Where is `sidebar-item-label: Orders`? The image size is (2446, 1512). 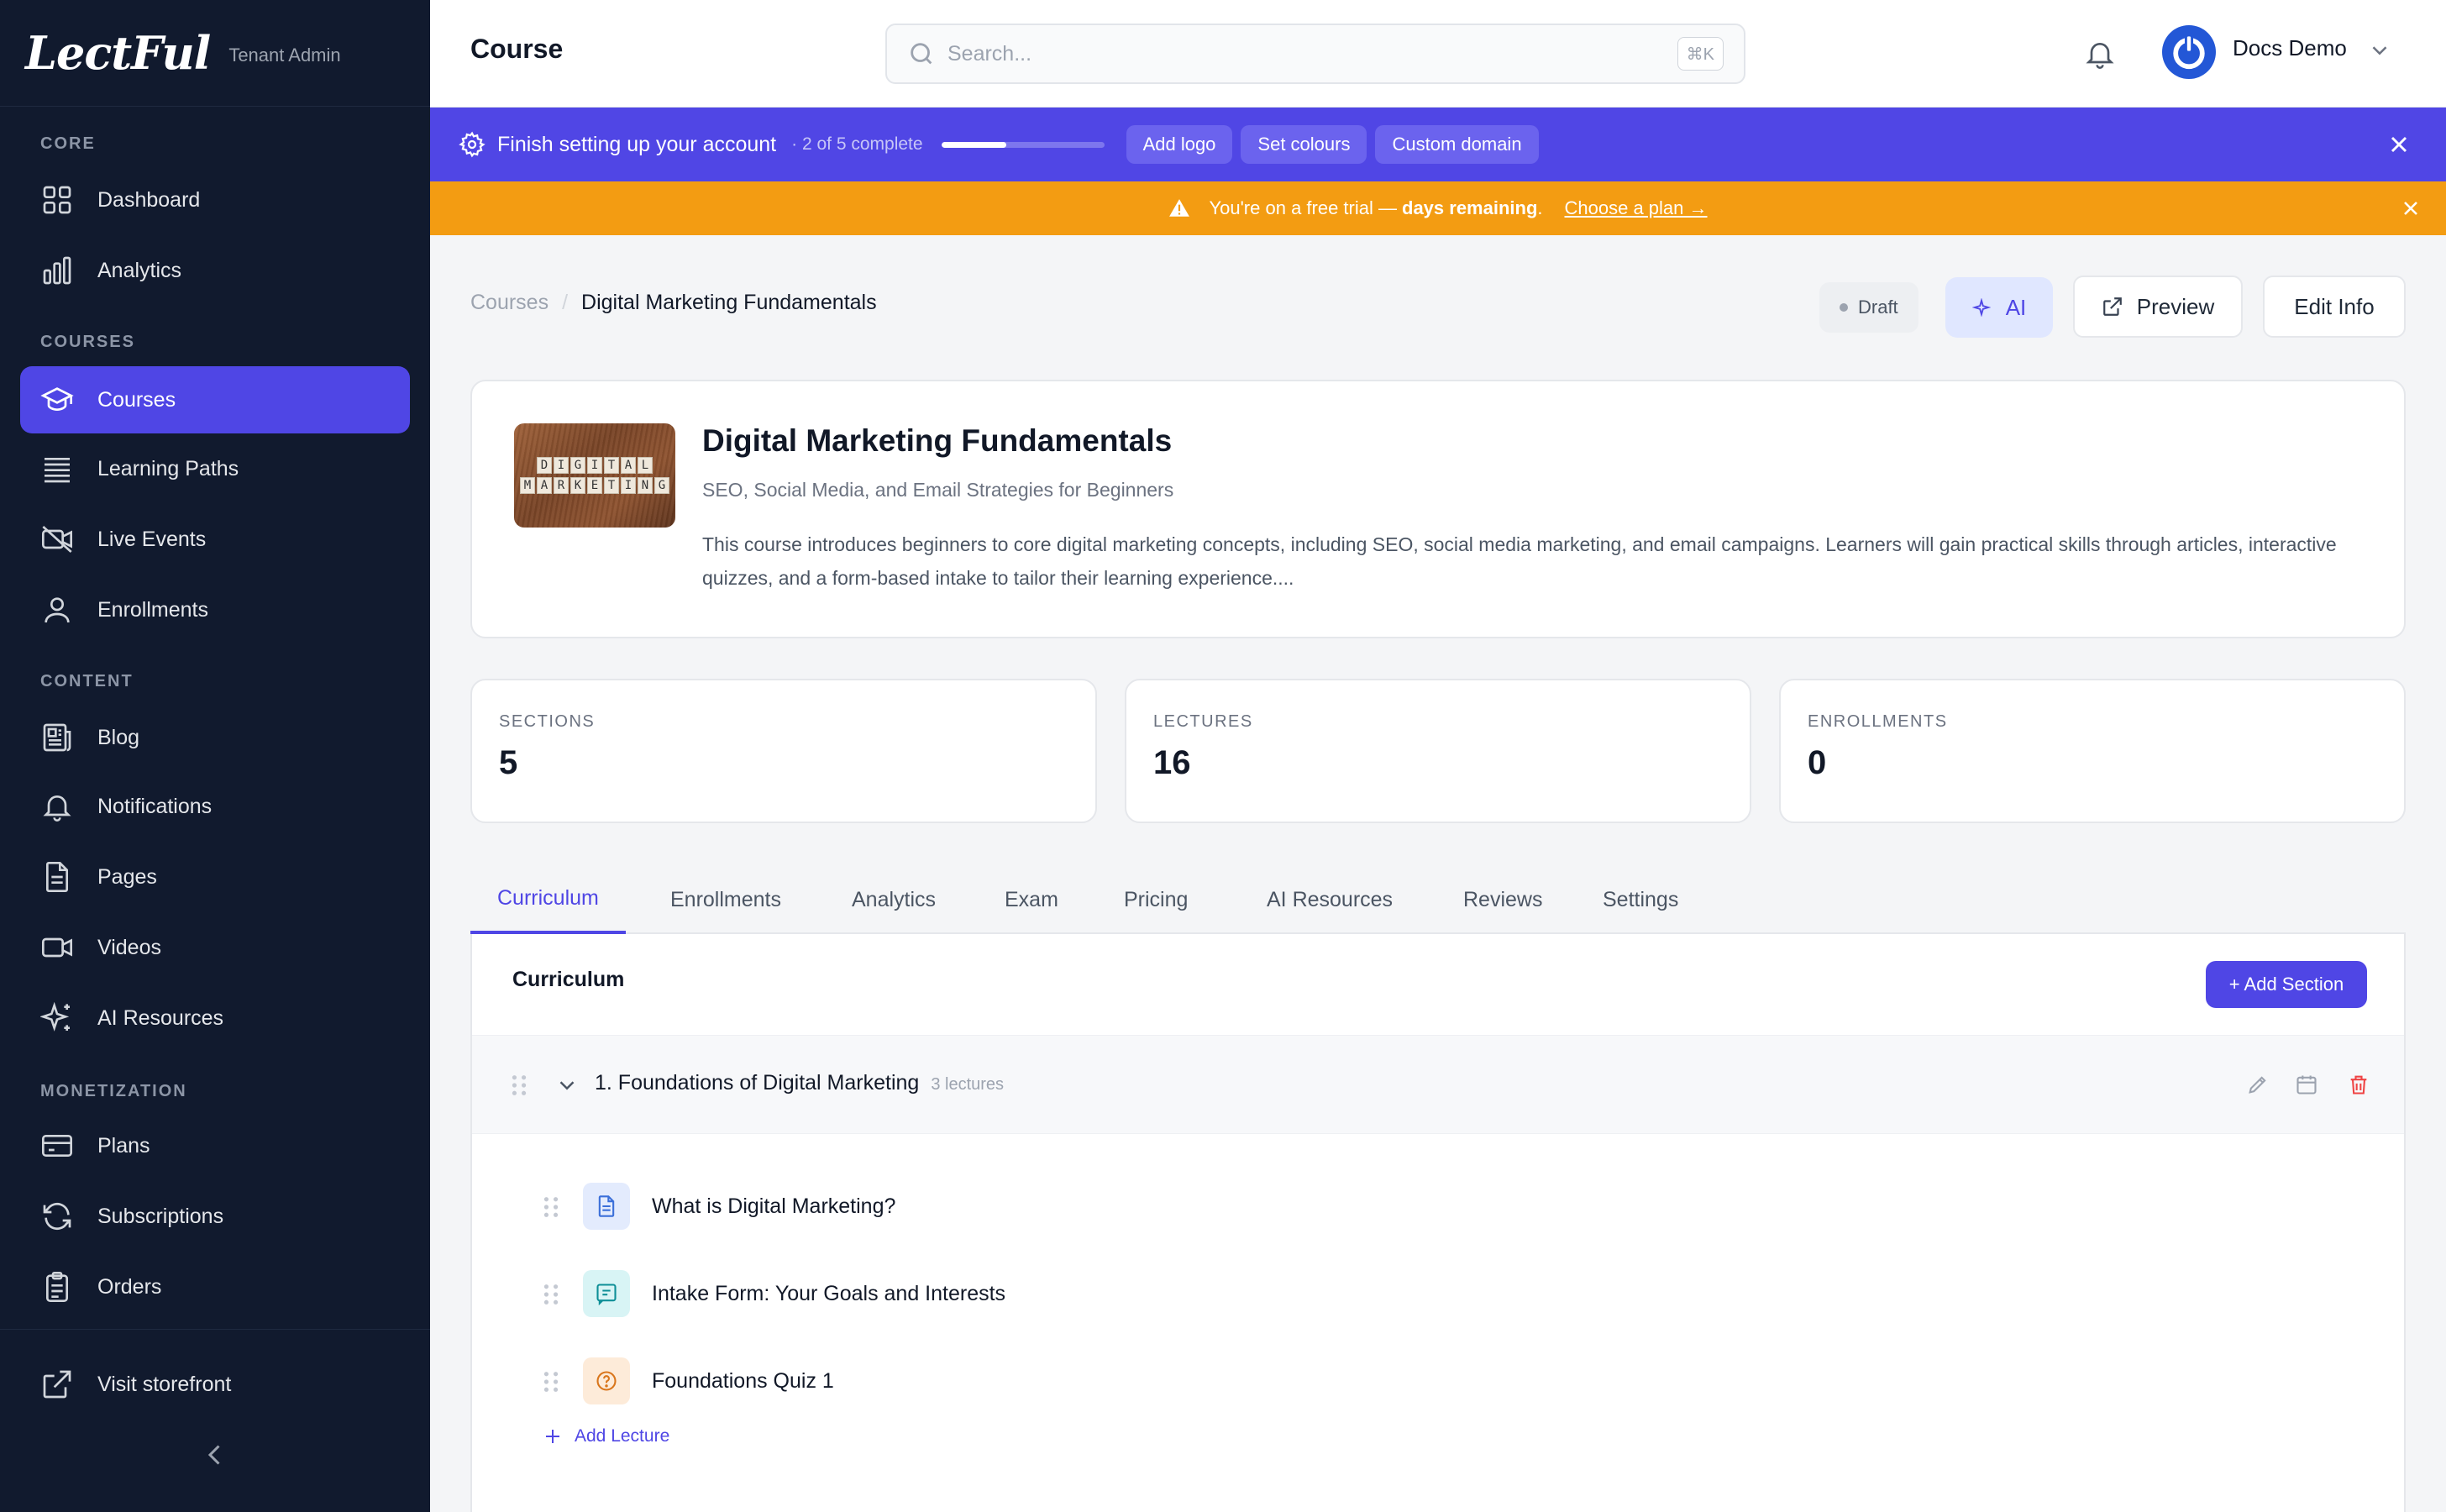
sidebar-item-label: Orders is located at coordinates (129, 1286).